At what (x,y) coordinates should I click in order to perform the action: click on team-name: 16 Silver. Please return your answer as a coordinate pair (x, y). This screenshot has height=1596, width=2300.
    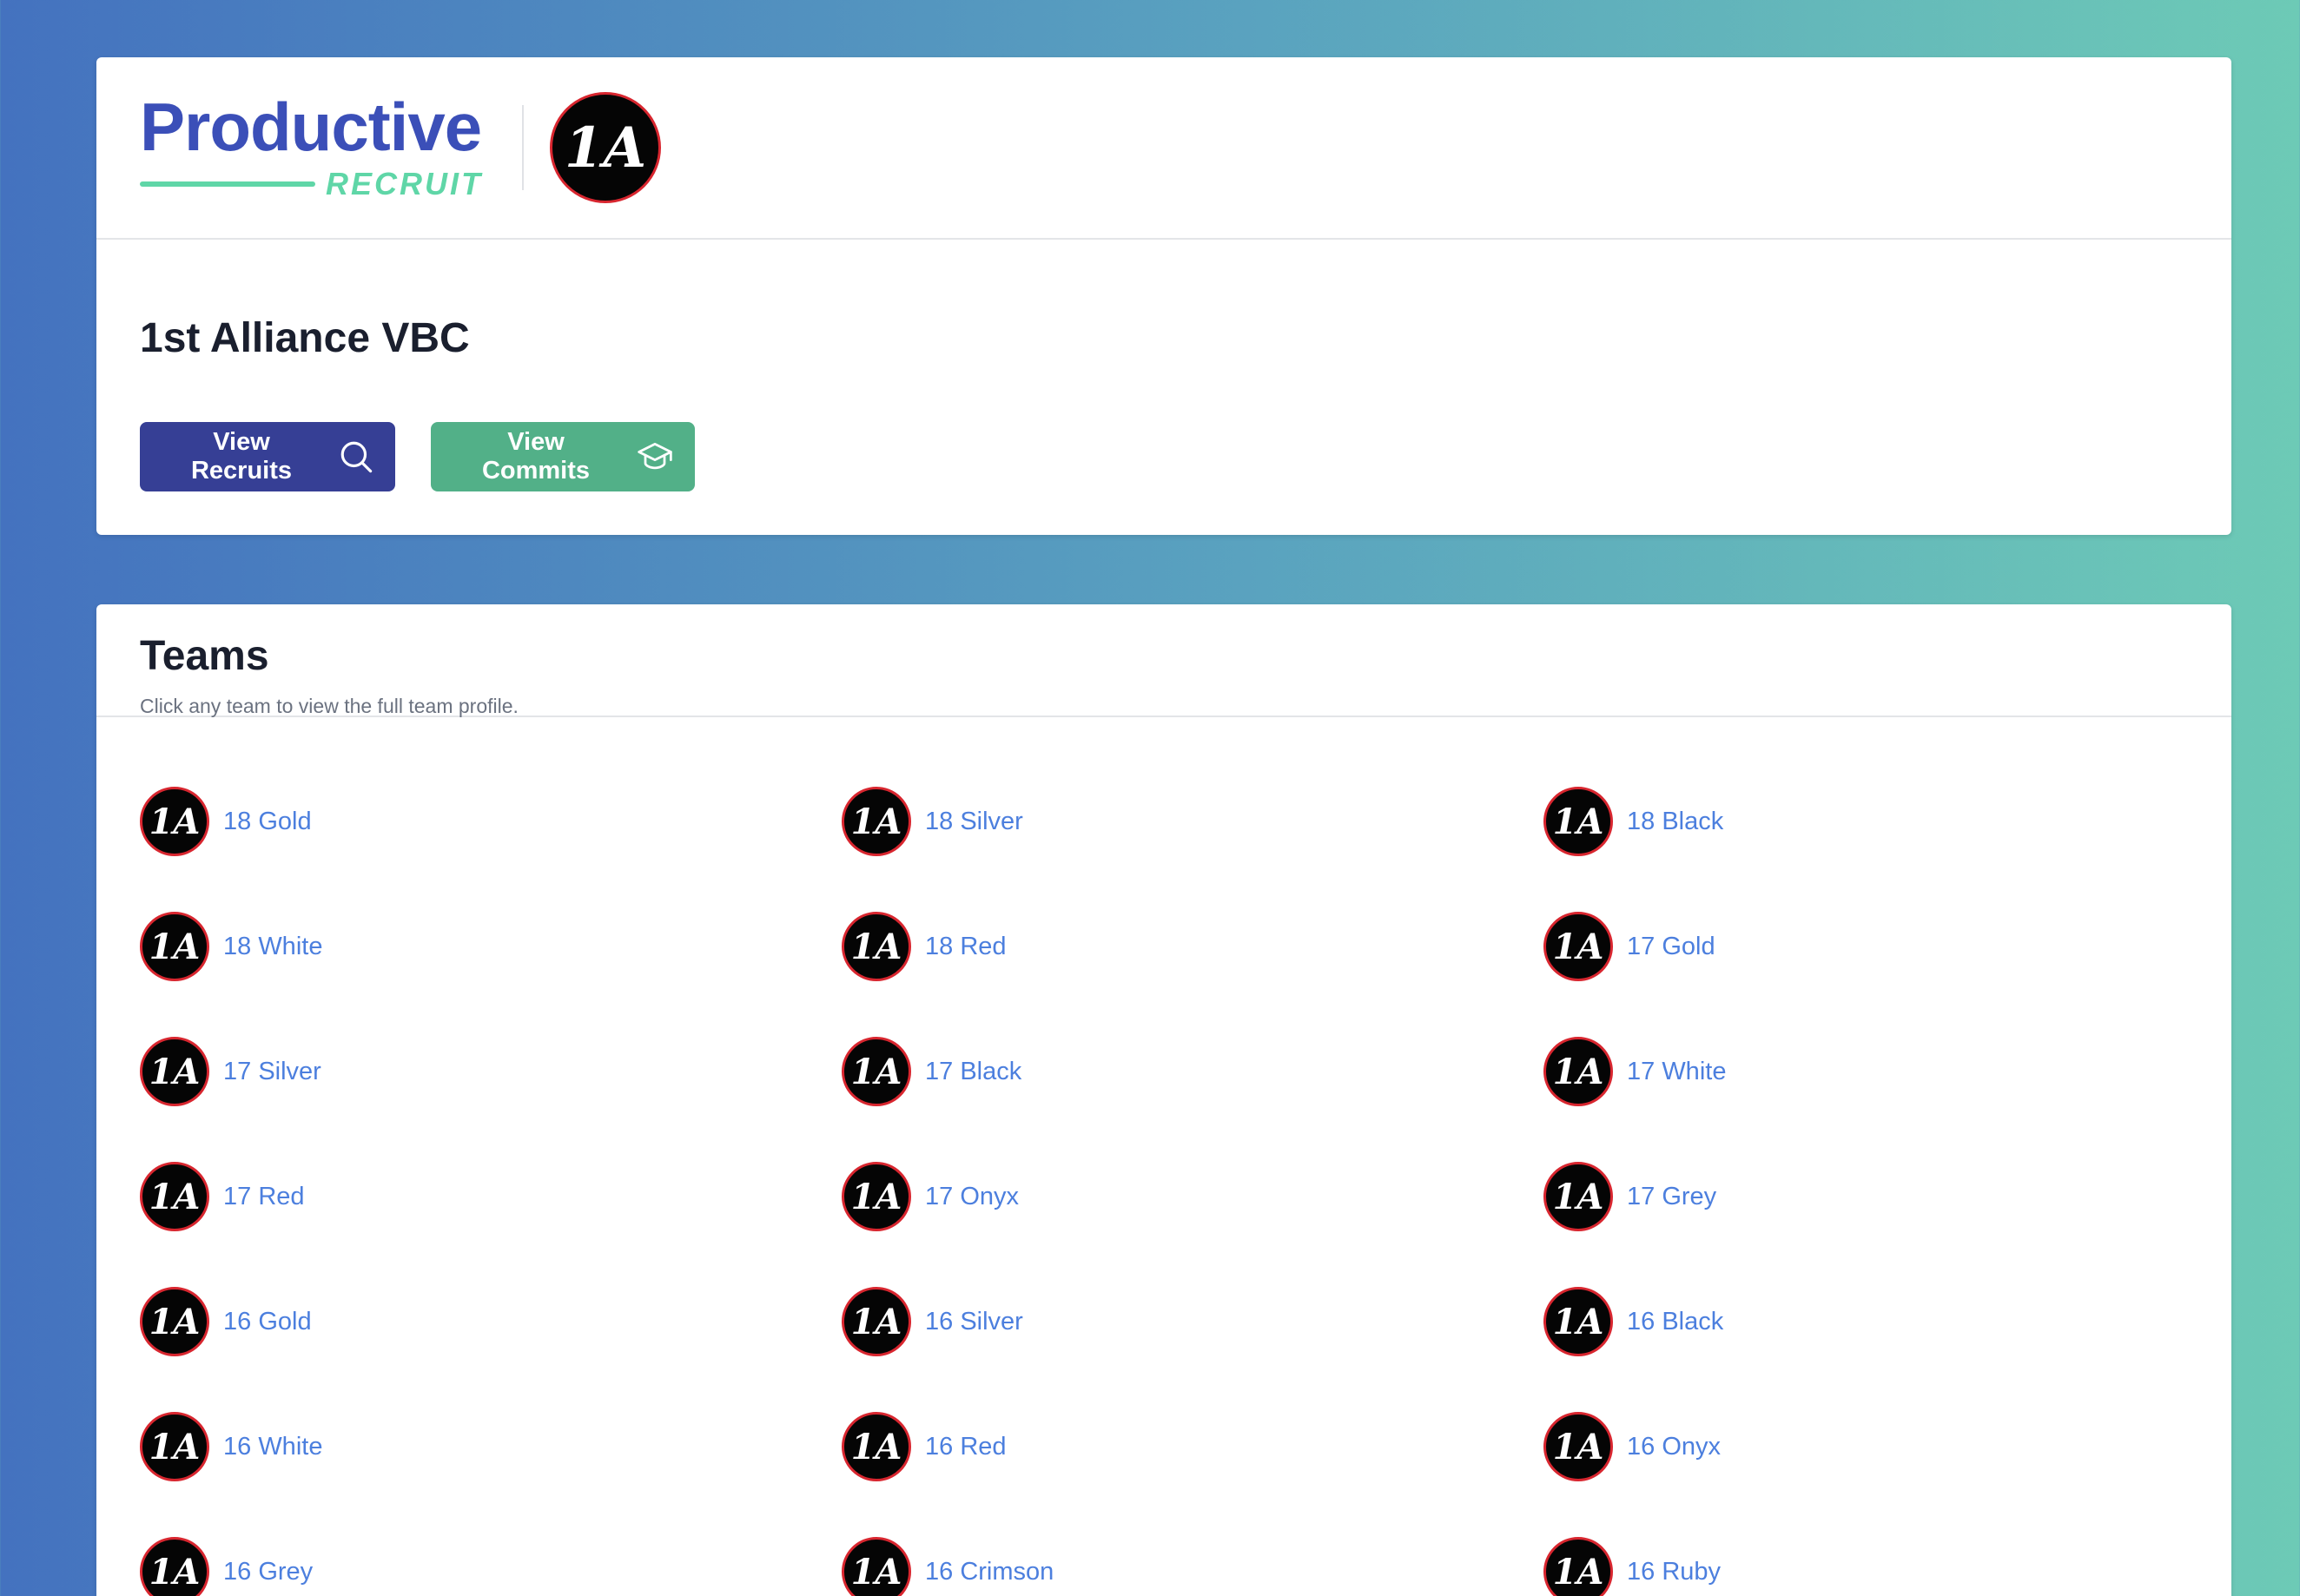
    Looking at the image, I should click on (974, 1321).